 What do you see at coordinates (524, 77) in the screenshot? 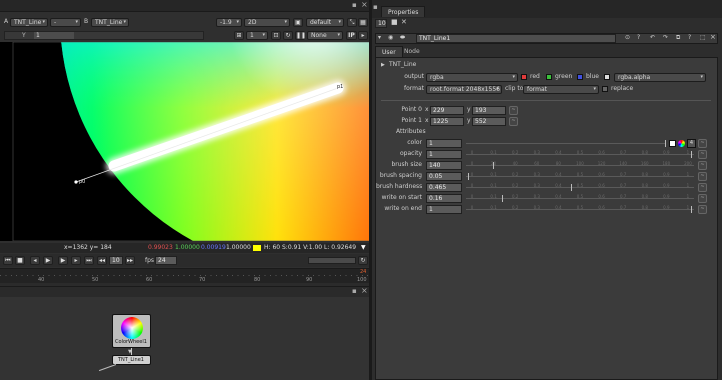
I see `red-channel-checkbox` at bounding box center [524, 77].